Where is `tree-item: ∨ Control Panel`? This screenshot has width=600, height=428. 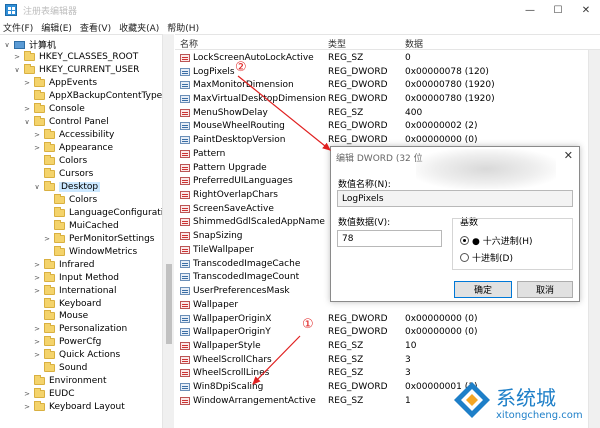
tree-item: ∨ Control Panel is located at coordinates (66, 122).